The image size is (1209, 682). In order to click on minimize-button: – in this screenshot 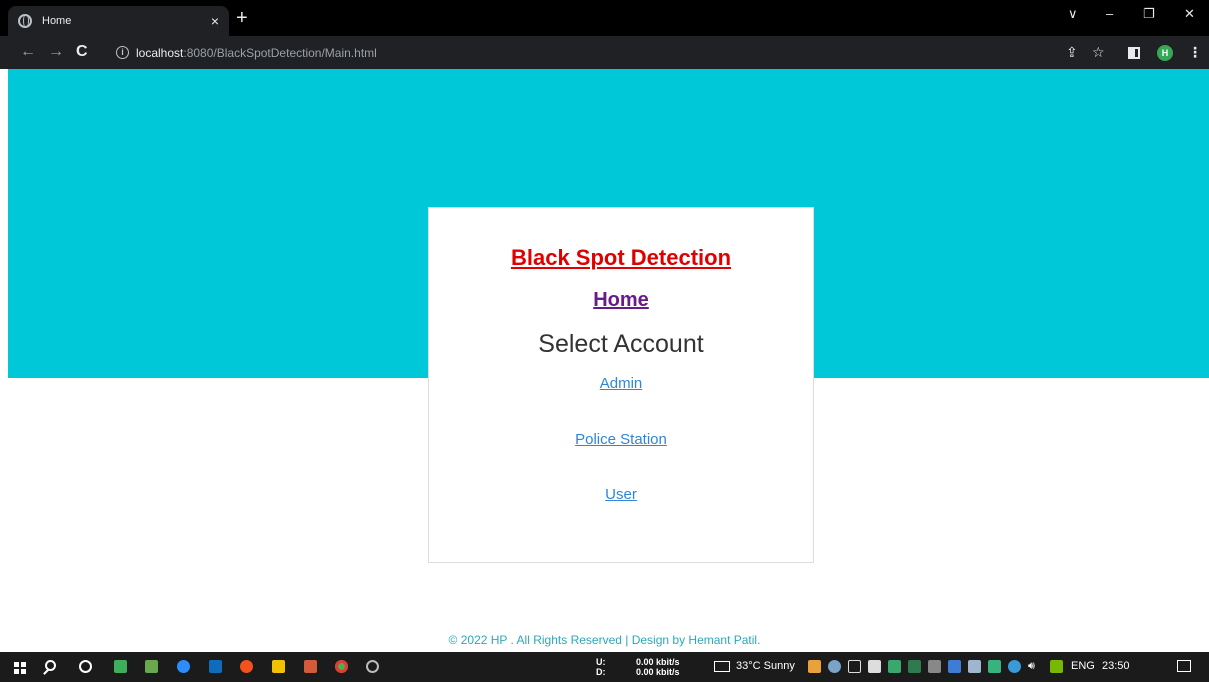, I will do `click(1109, 13)`.